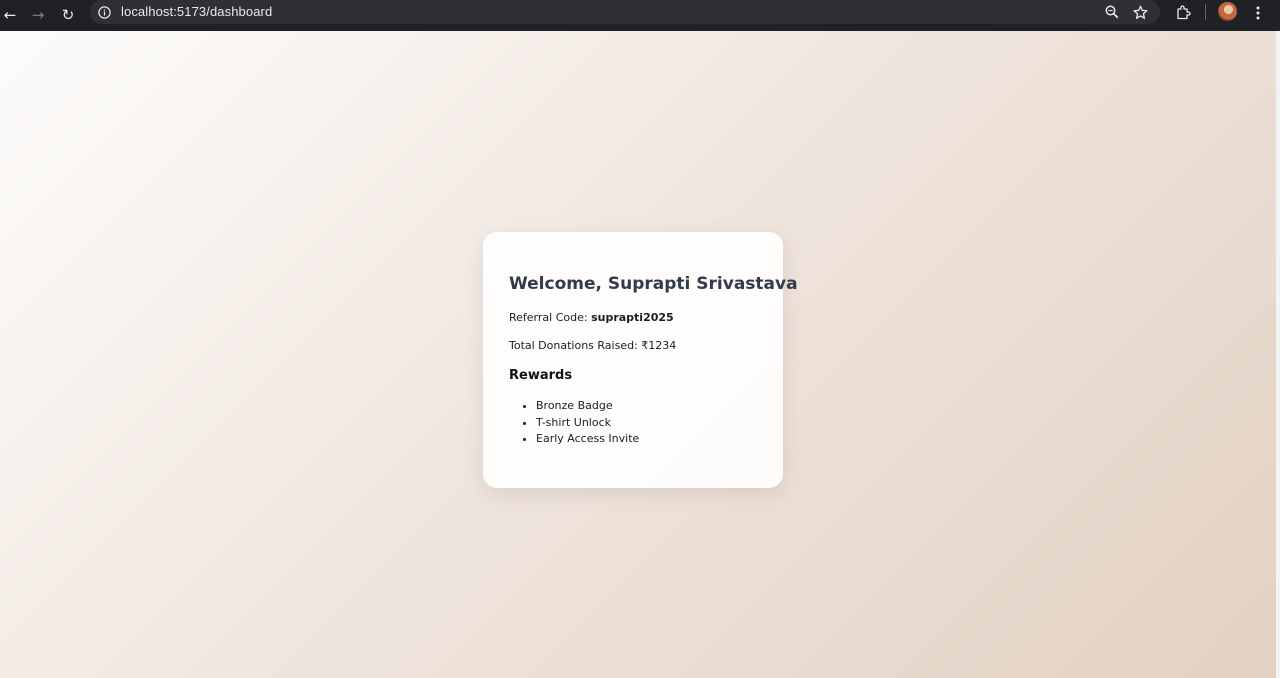  I want to click on browser-toolbar: ← → ↻ localhost:5173/dashboard, so click(640, 15).